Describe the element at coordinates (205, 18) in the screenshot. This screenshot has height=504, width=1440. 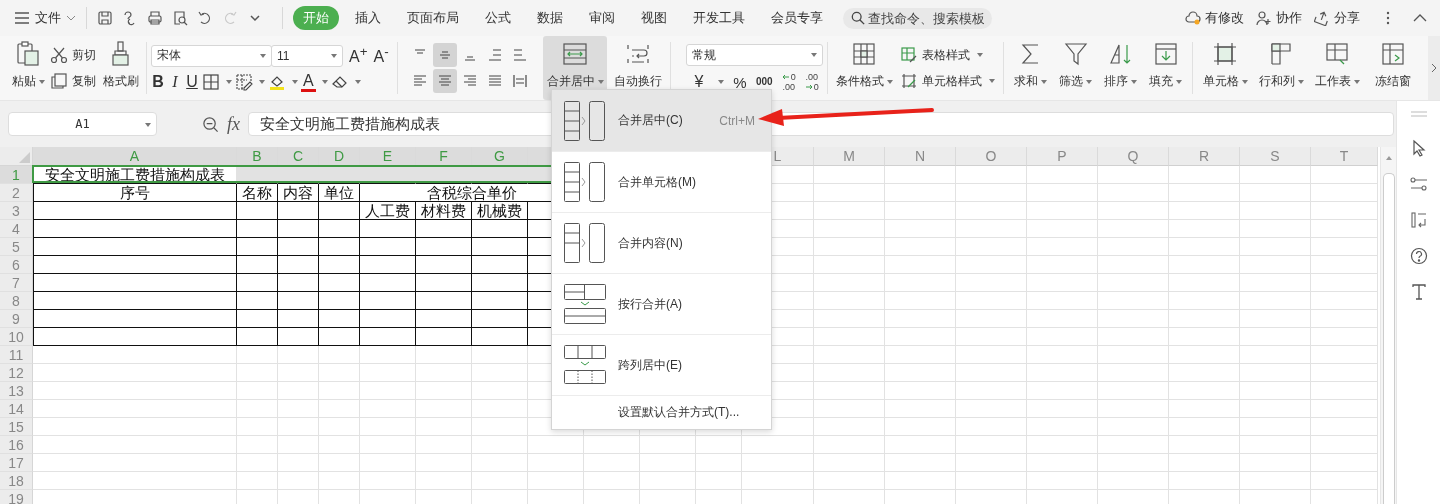
I see `undo-icon` at that location.